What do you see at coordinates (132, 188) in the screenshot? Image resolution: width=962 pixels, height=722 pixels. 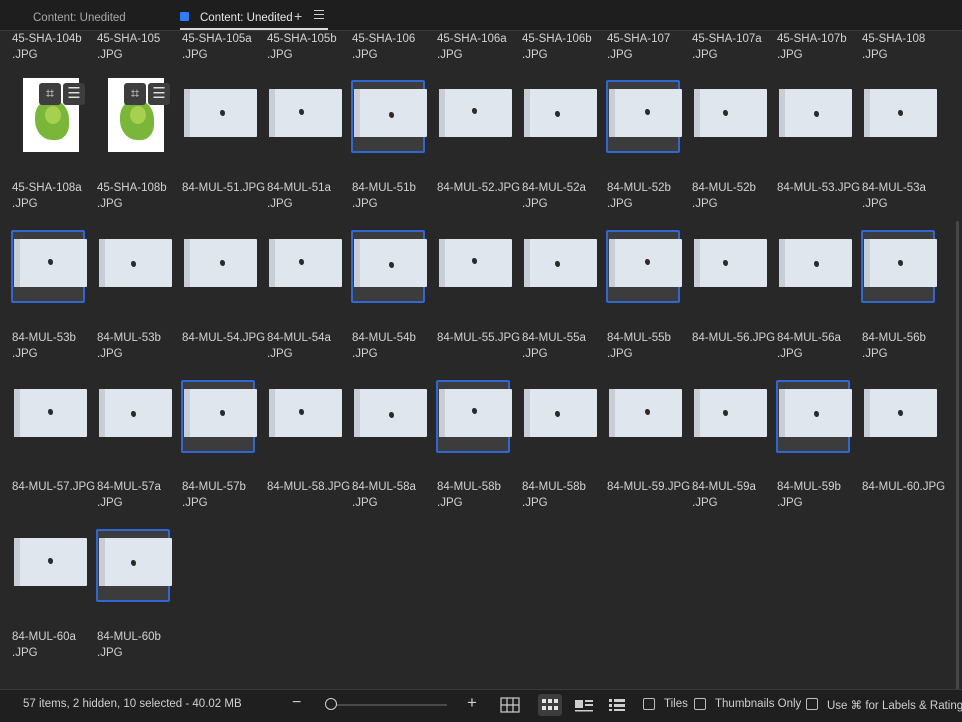 I see `file-name-line1: 45-SHA-108b` at bounding box center [132, 188].